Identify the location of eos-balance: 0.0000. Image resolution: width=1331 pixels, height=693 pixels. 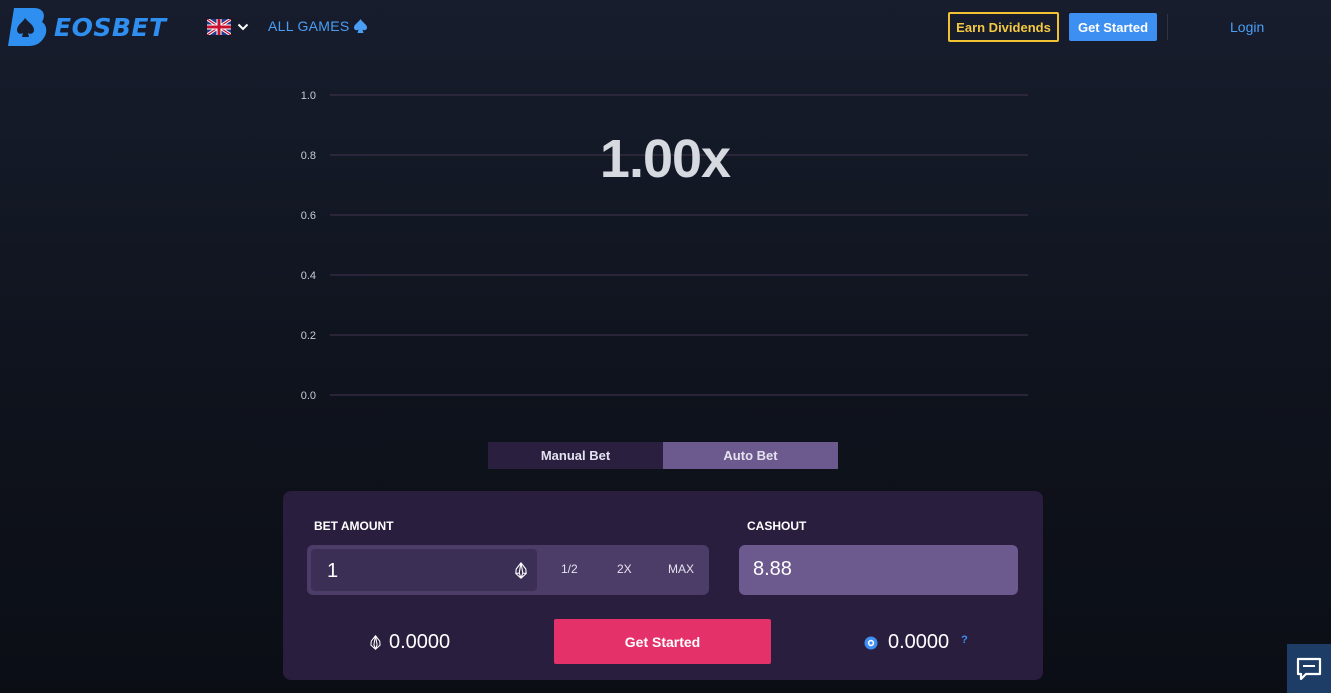
(410, 642).